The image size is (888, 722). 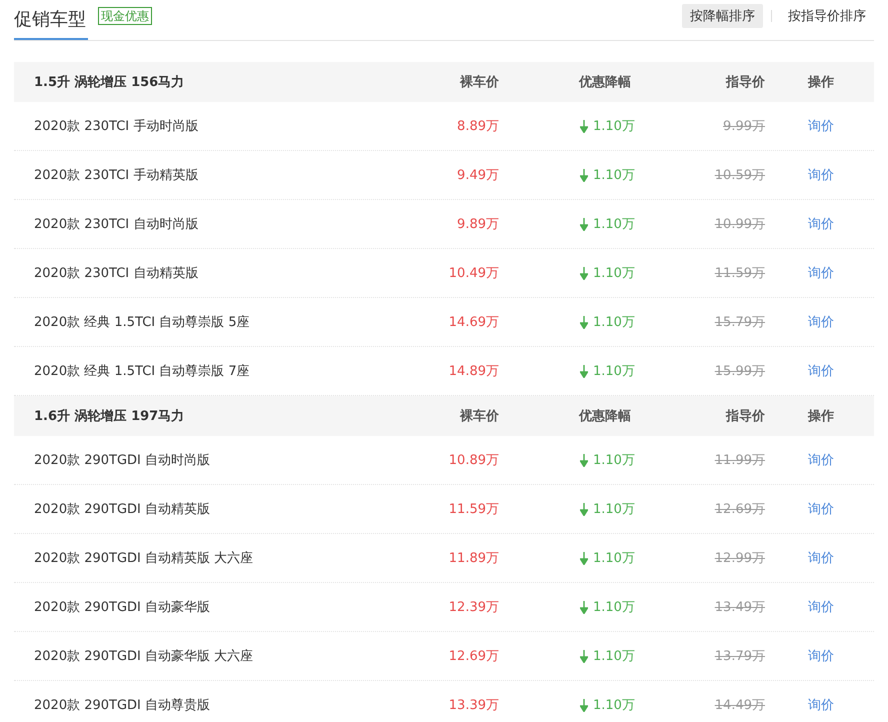 What do you see at coordinates (739, 607) in the screenshot?
I see `guide-price-text: 13.49万` at bounding box center [739, 607].